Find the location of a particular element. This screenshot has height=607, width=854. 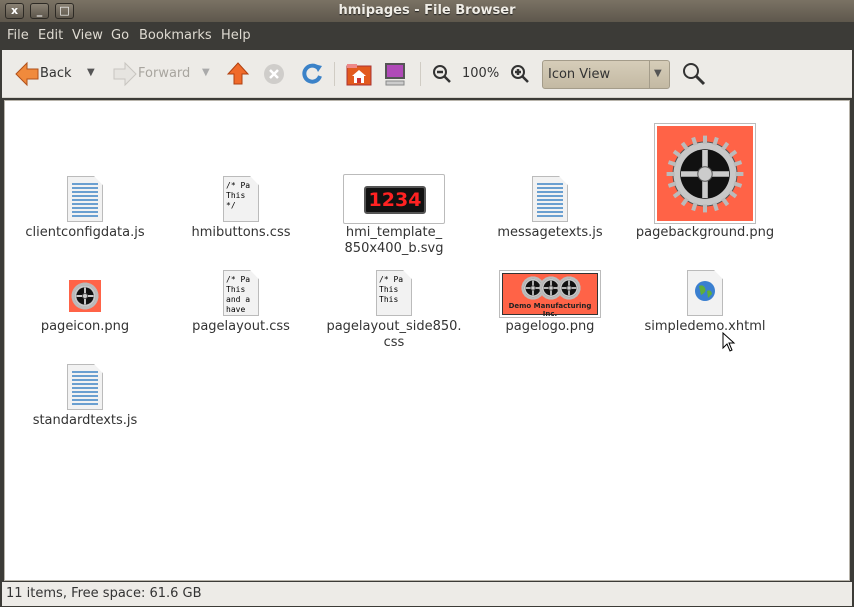

menu-edit: Edit is located at coordinates (50, 35).